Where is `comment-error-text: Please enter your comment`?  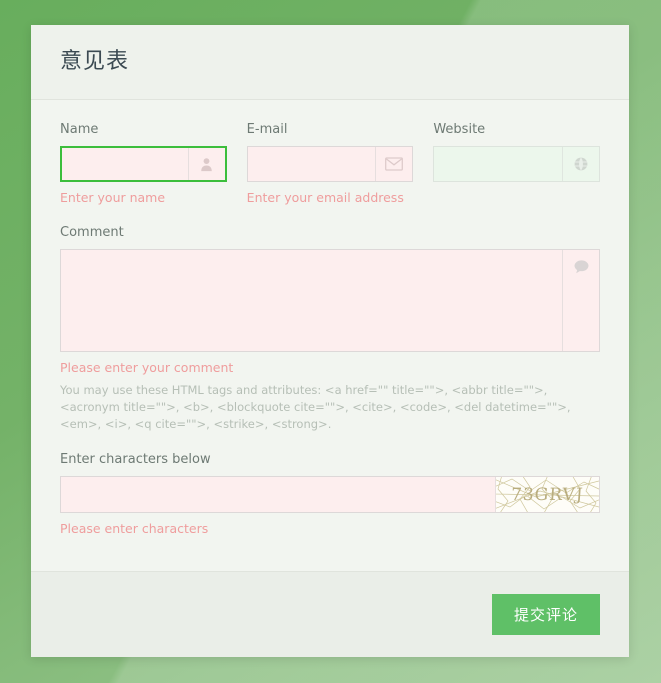
comment-error-text: Please enter your comment is located at coordinates (147, 367).